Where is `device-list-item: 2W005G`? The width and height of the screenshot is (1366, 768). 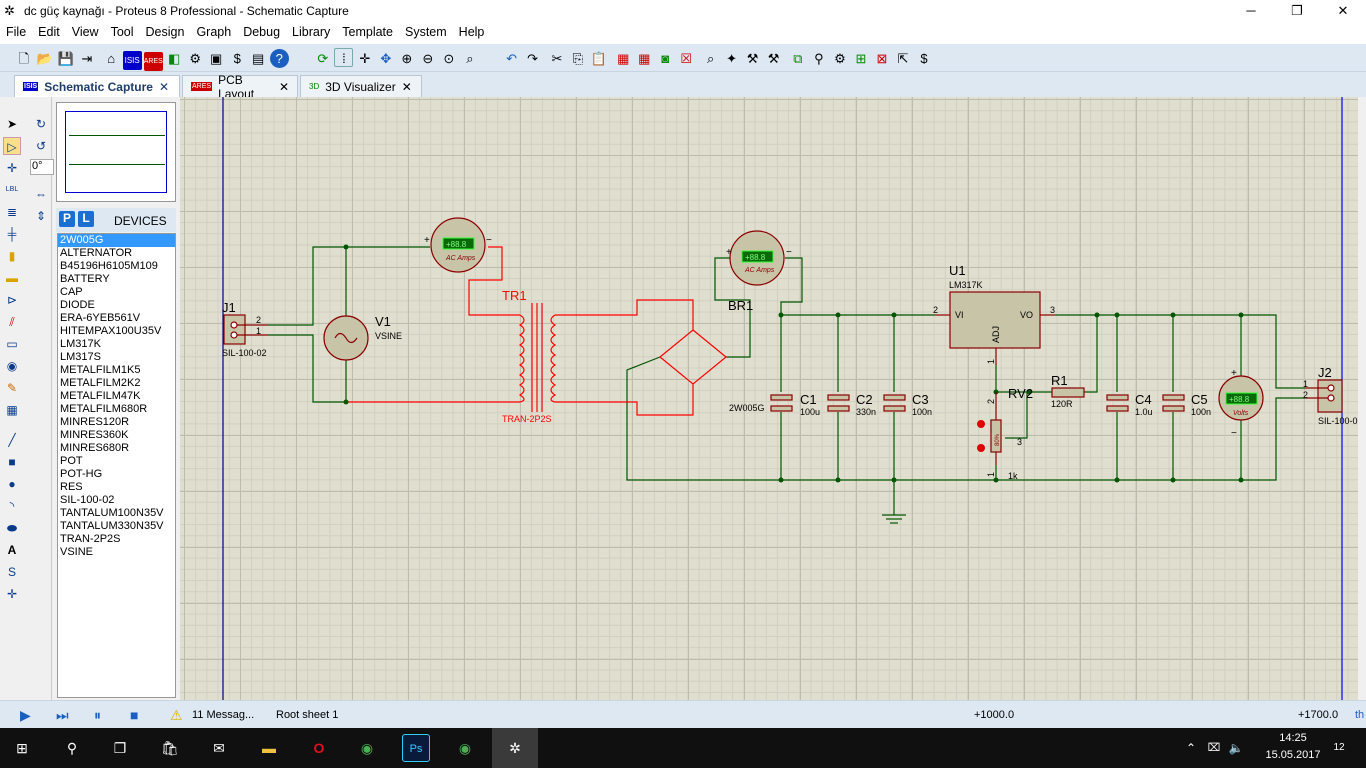 device-list-item: 2W005G is located at coordinates (116, 240).